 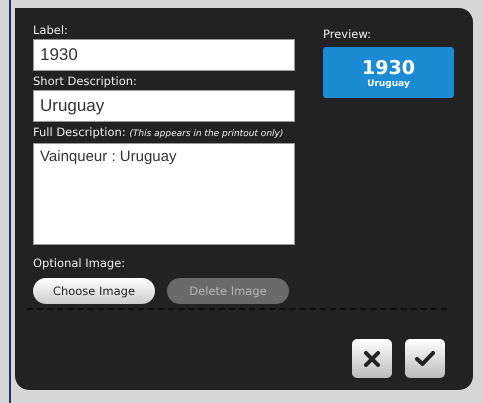 What do you see at coordinates (164, 55) in the screenshot?
I see `input-field: 1930` at bounding box center [164, 55].